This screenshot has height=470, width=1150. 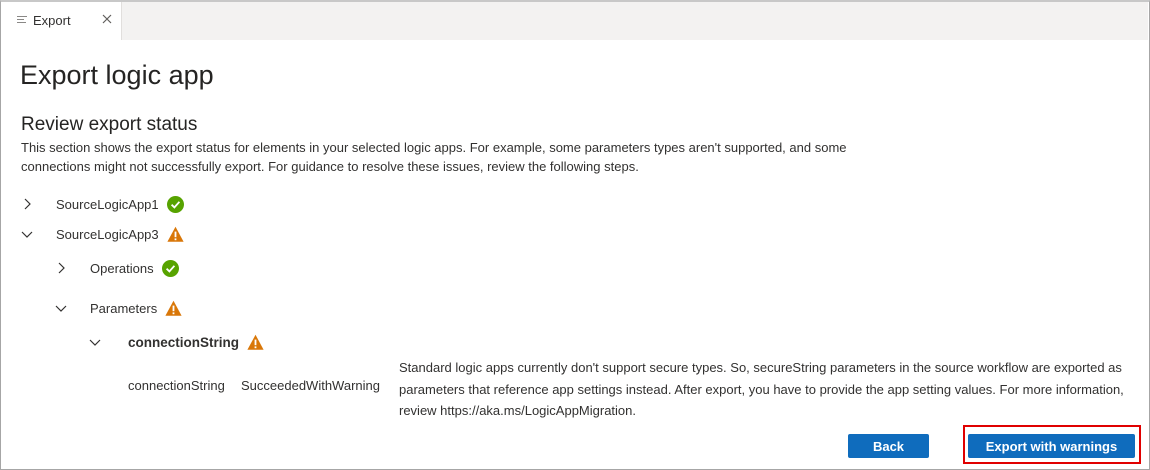 What do you see at coordinates (109, 124) in the screenshot?
I see `section-title: Review export status` at bounding box center [109, 124].